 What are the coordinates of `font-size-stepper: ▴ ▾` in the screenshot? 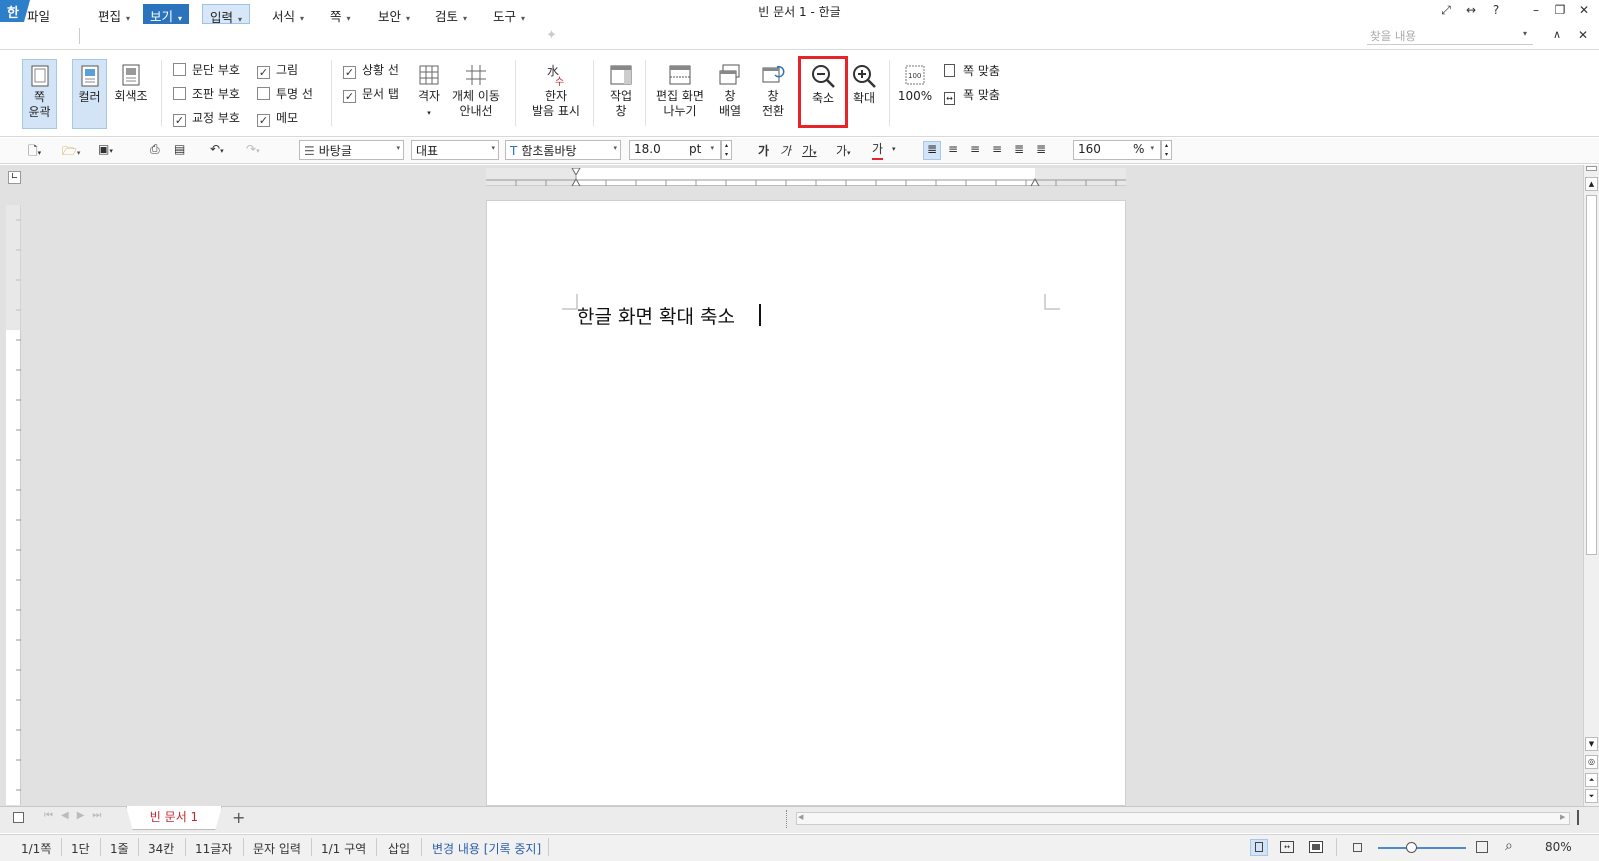 It's located at (726, 150).